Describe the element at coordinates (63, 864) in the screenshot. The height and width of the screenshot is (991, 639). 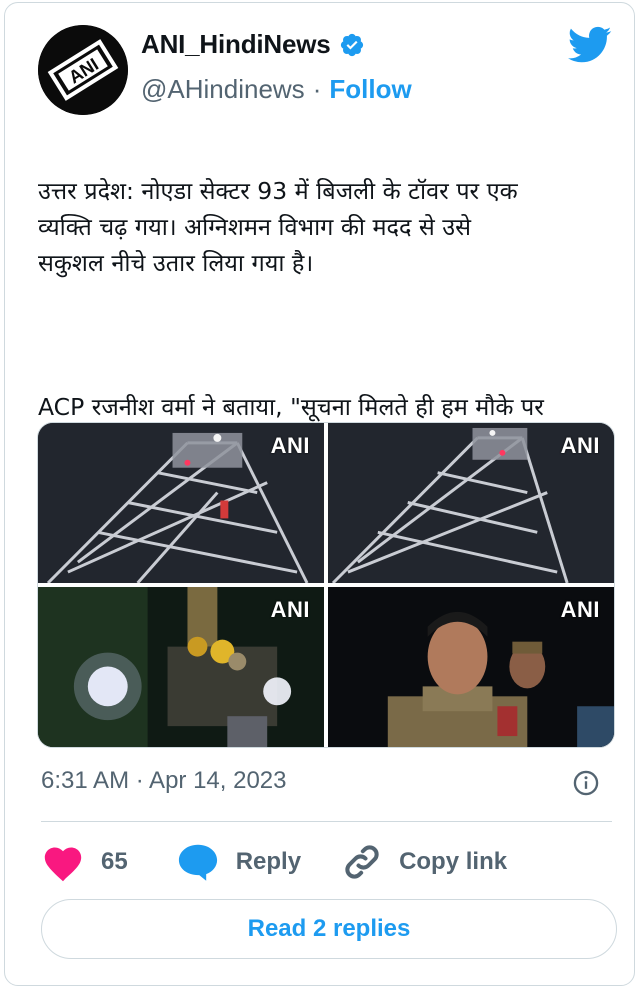
I see `heart-icon` at that location.